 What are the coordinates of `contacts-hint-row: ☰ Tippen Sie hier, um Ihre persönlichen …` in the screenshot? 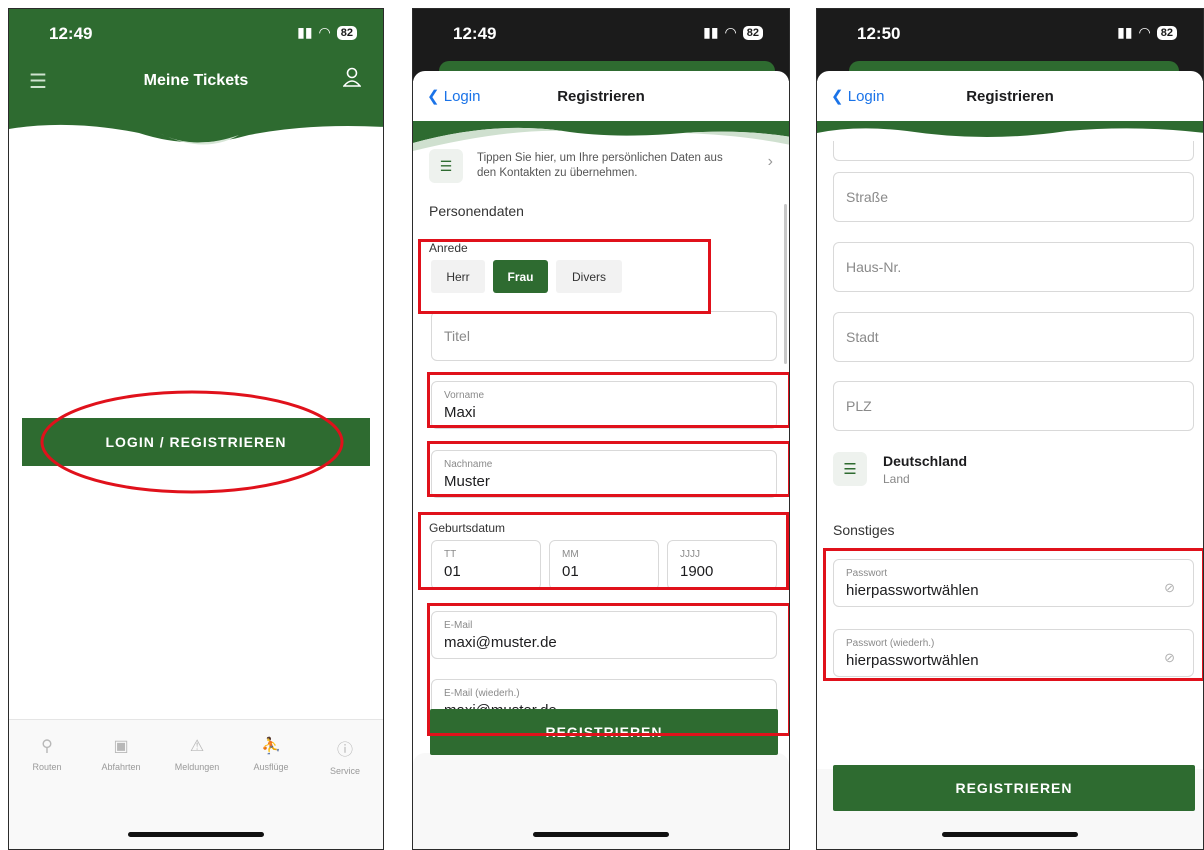 It's located at (601, 169).